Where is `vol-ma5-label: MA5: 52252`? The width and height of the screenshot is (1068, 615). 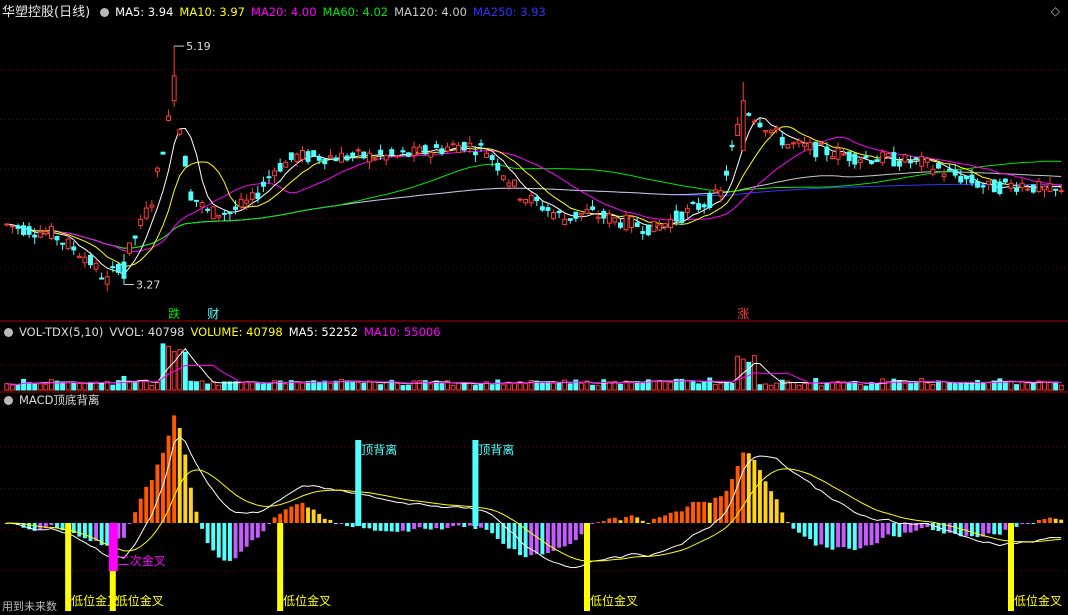 vol-ma5-label: MA5: 52252 is located at coordinates (323, 332).